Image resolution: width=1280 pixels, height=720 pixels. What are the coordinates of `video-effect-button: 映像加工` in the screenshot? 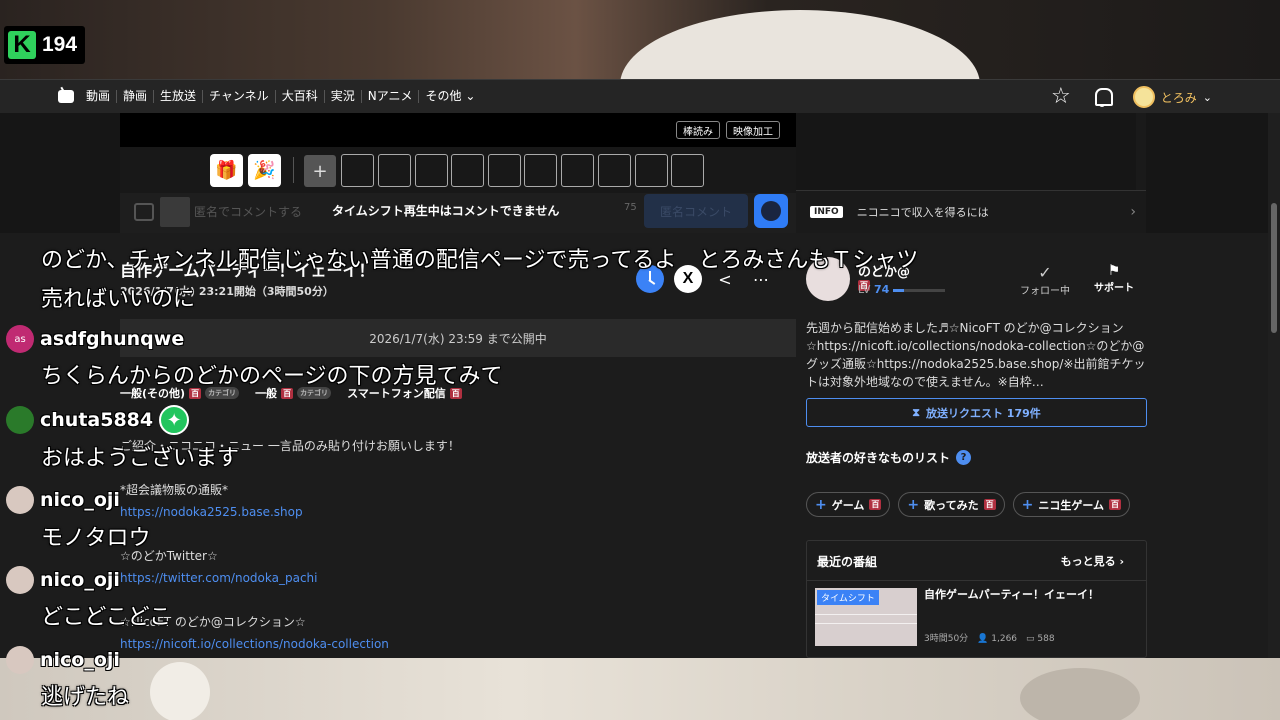 It's located at (753, 130).